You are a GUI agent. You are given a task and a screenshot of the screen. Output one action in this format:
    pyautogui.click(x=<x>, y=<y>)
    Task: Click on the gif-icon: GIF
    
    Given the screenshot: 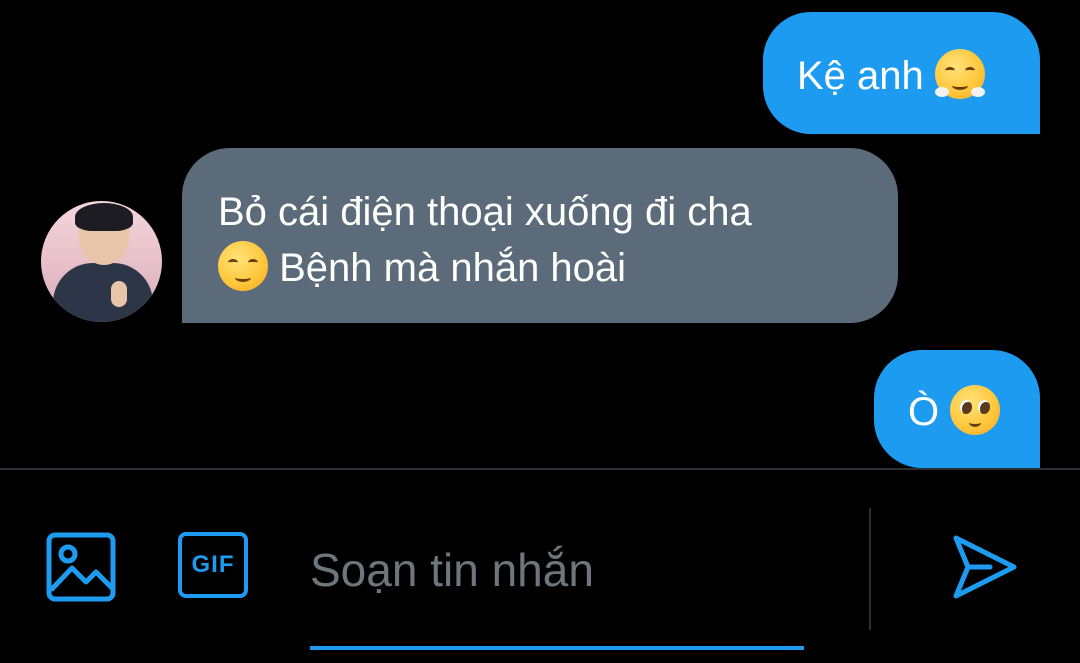 What is the action you would take?
    pyautogui.click(x=213, y=565)
    